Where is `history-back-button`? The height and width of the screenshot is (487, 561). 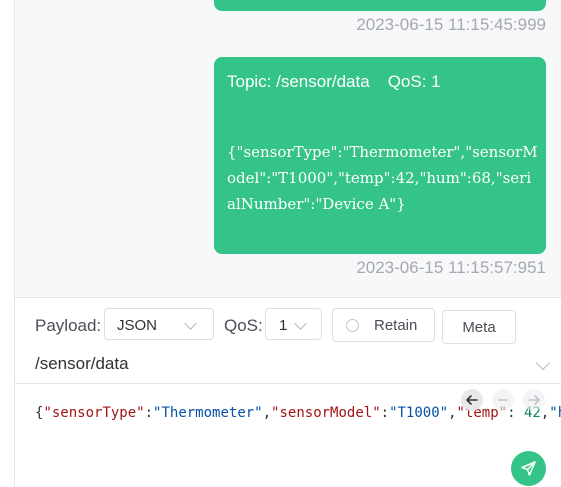
history-back-button is located at coordinates (472, 400).